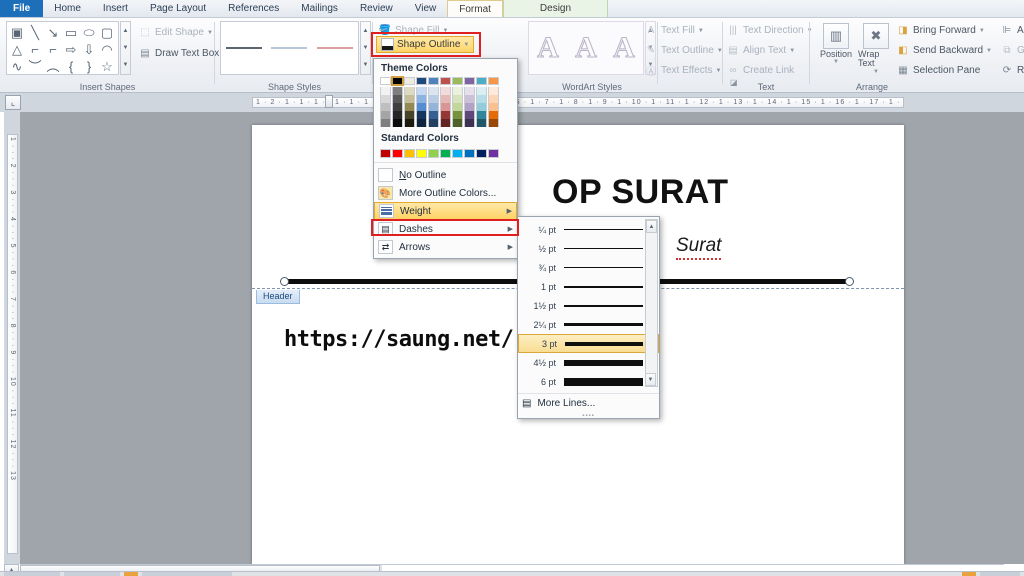  I want to click on scroll-down-icon: ▼, so click(126, 48).